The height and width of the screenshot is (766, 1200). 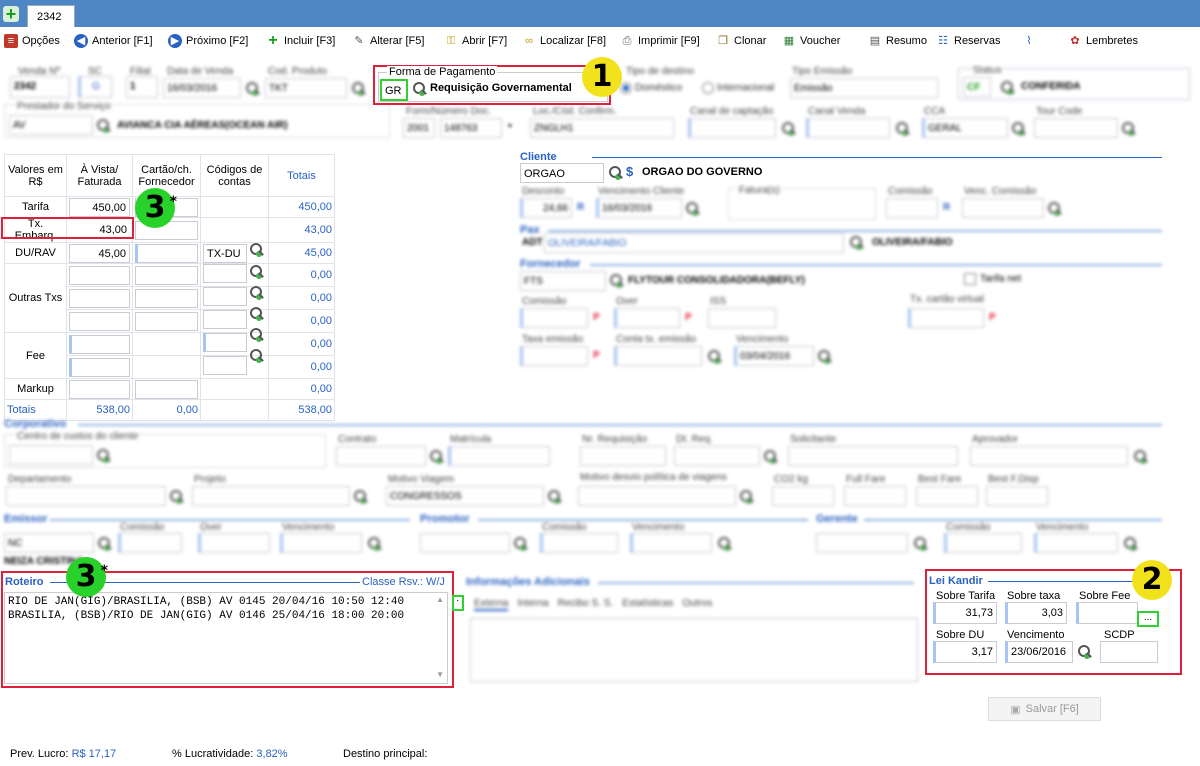 What do you see at coordinates (1017, 496) in the screenshot?
I see `best-fare-disp-field` at bounding box center [1017, 496].